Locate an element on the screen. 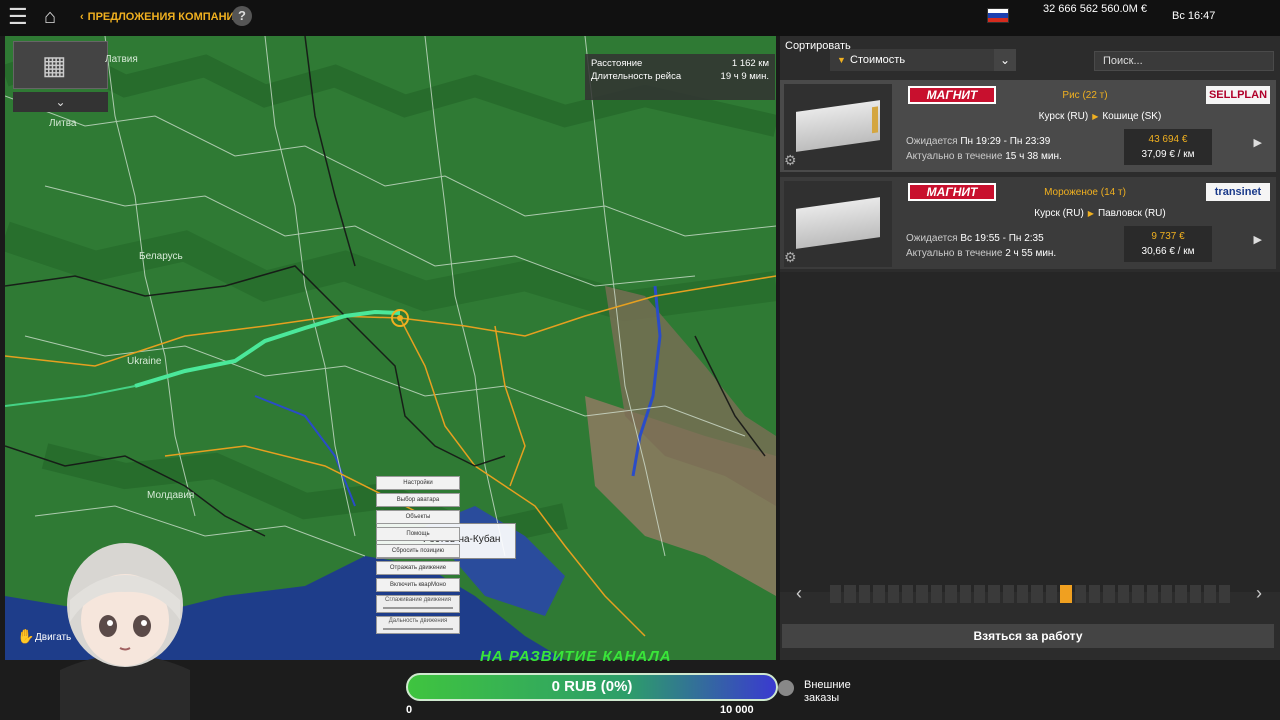 This screenshot has height=720, width=1280. menu-item: Выбор аватара is located at coordinates (418, 500).